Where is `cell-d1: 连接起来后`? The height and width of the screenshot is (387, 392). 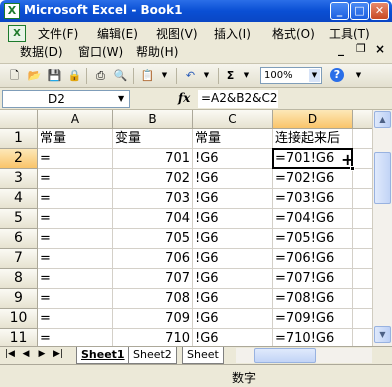
cell-d1: 连接起来后 is located at coordinates (313, 139).